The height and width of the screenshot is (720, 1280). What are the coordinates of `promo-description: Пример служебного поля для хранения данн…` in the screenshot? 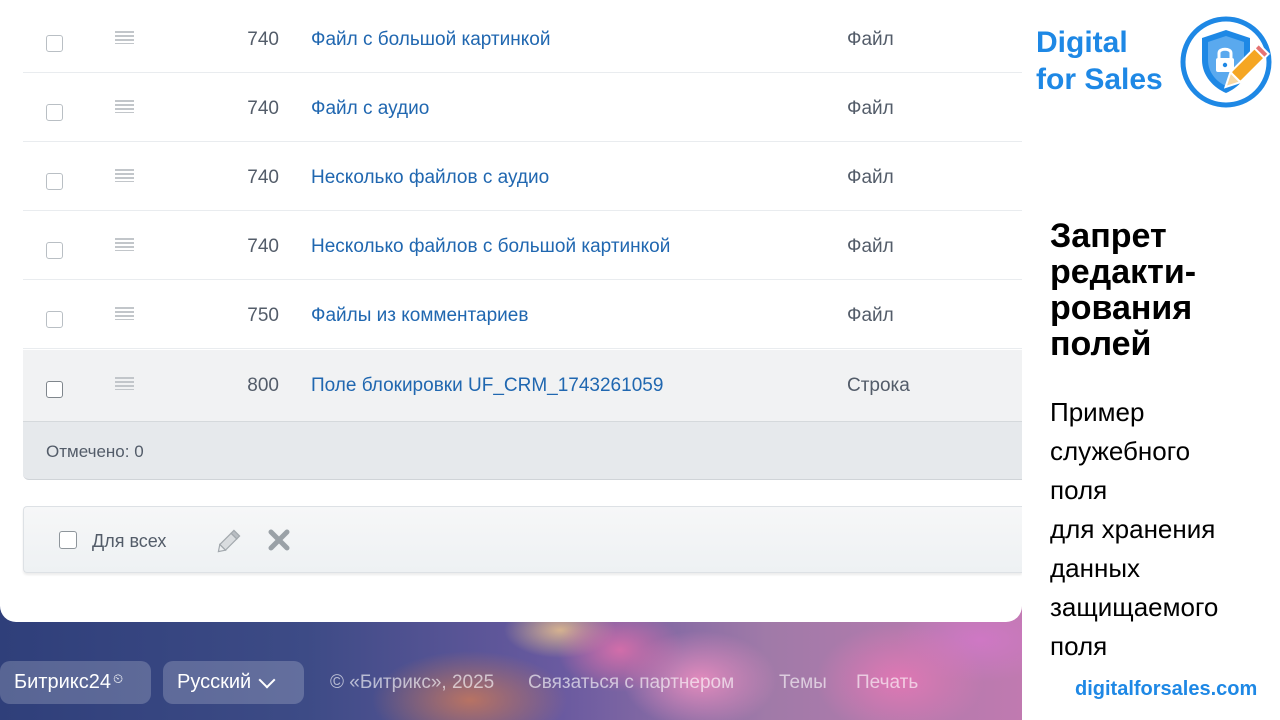 It's located at (1134, 529).